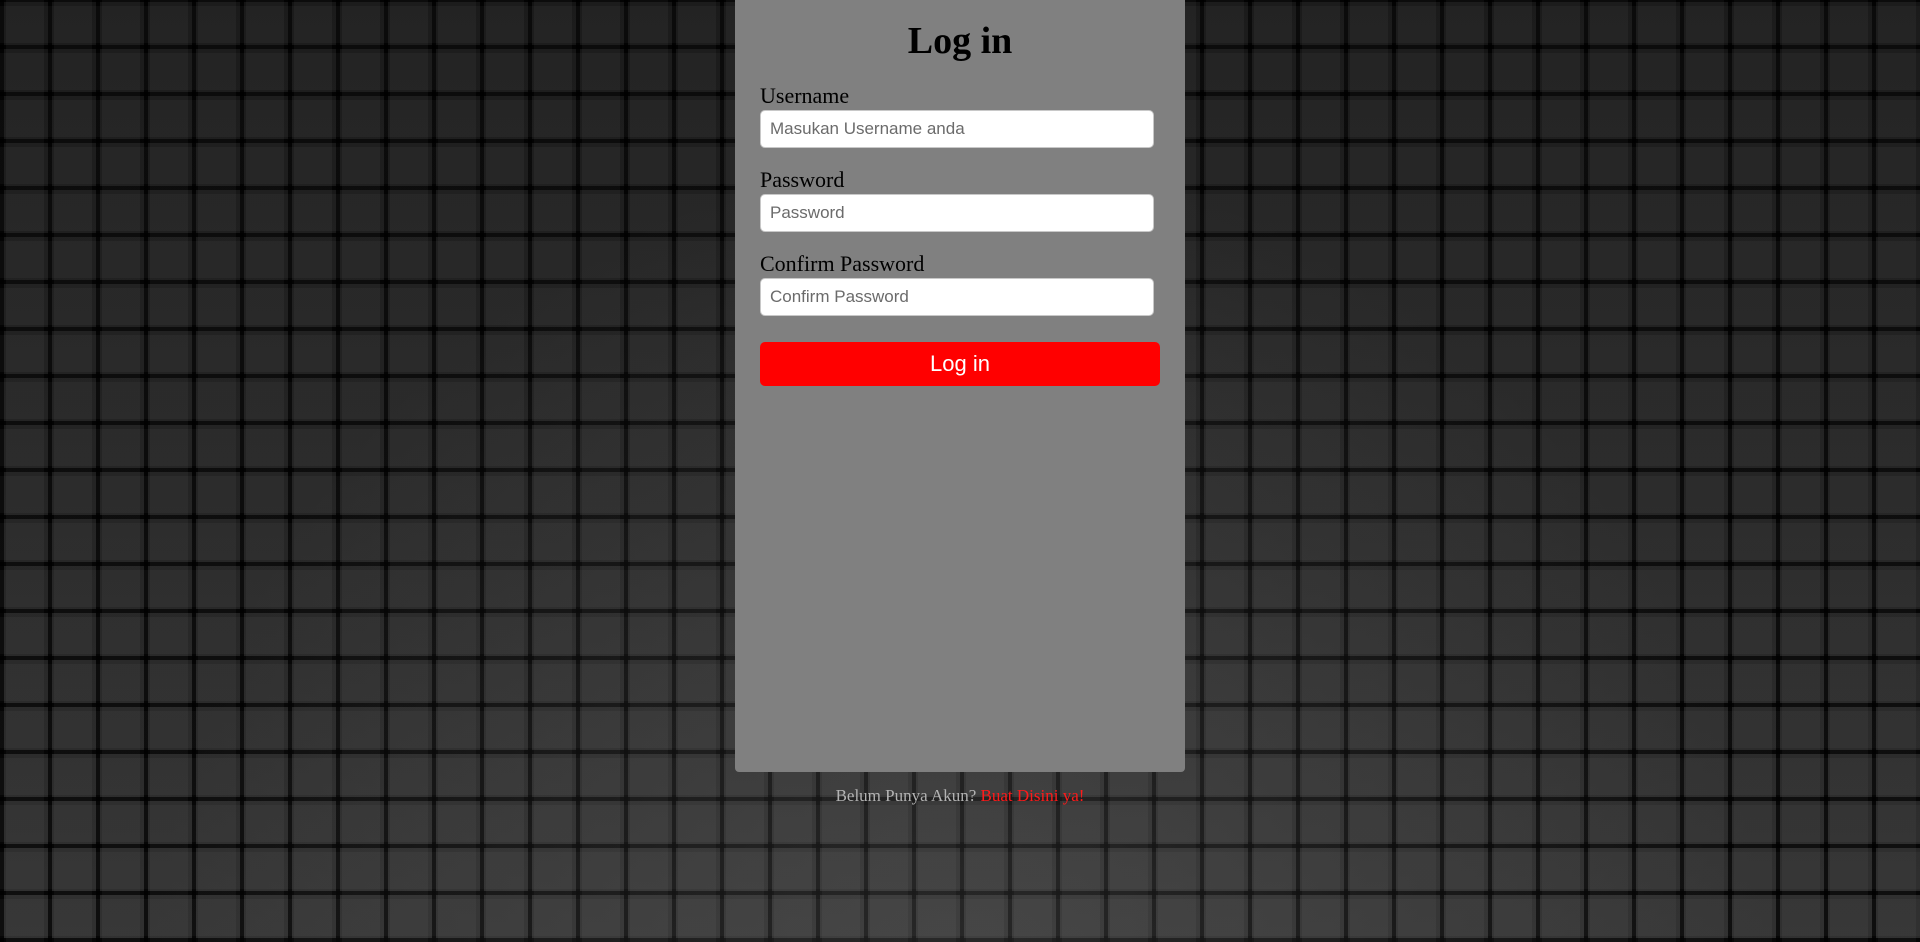 The image size is (1920, 942). I want to click on username-label: Username, so click(805, 95).